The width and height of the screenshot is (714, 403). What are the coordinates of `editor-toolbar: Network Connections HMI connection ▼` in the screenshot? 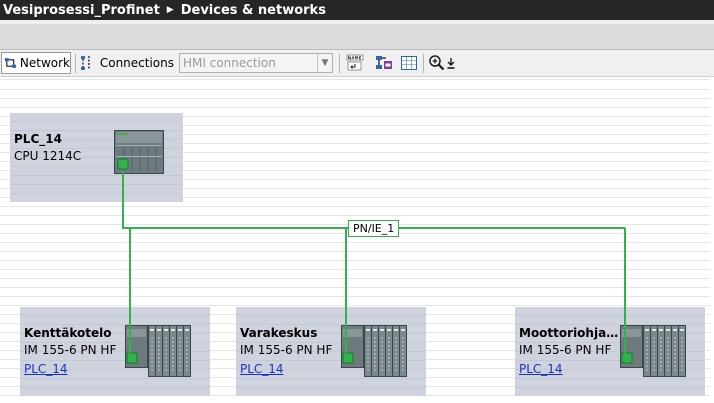 It's located at (357, 63).